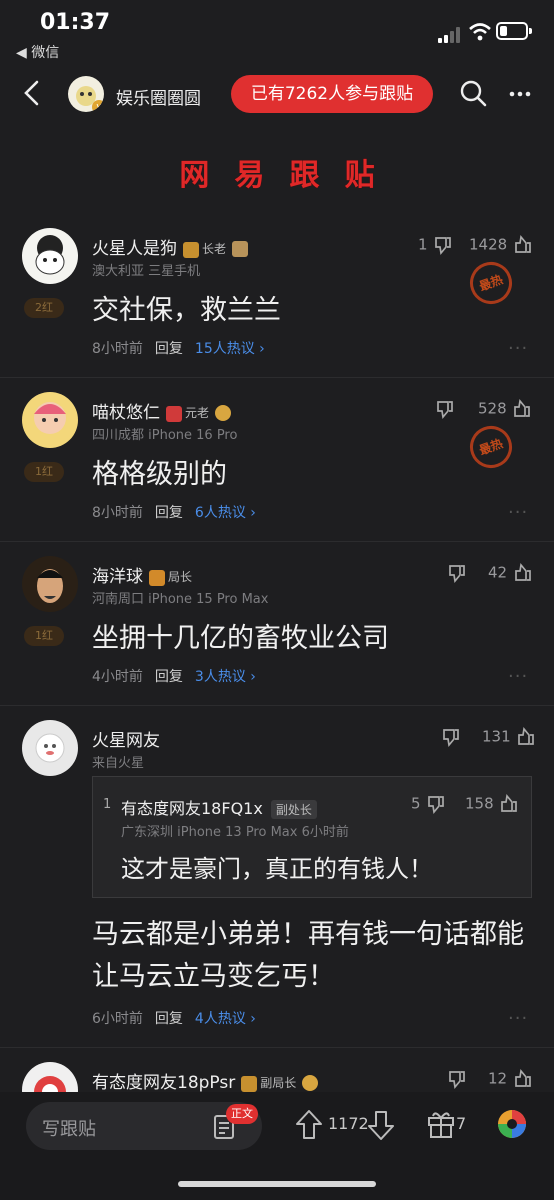 This screenshot has height=1200, width=554. I want to click on comment-item: 有态度网友18pPsr 副局长 12, so click(277, 1070).